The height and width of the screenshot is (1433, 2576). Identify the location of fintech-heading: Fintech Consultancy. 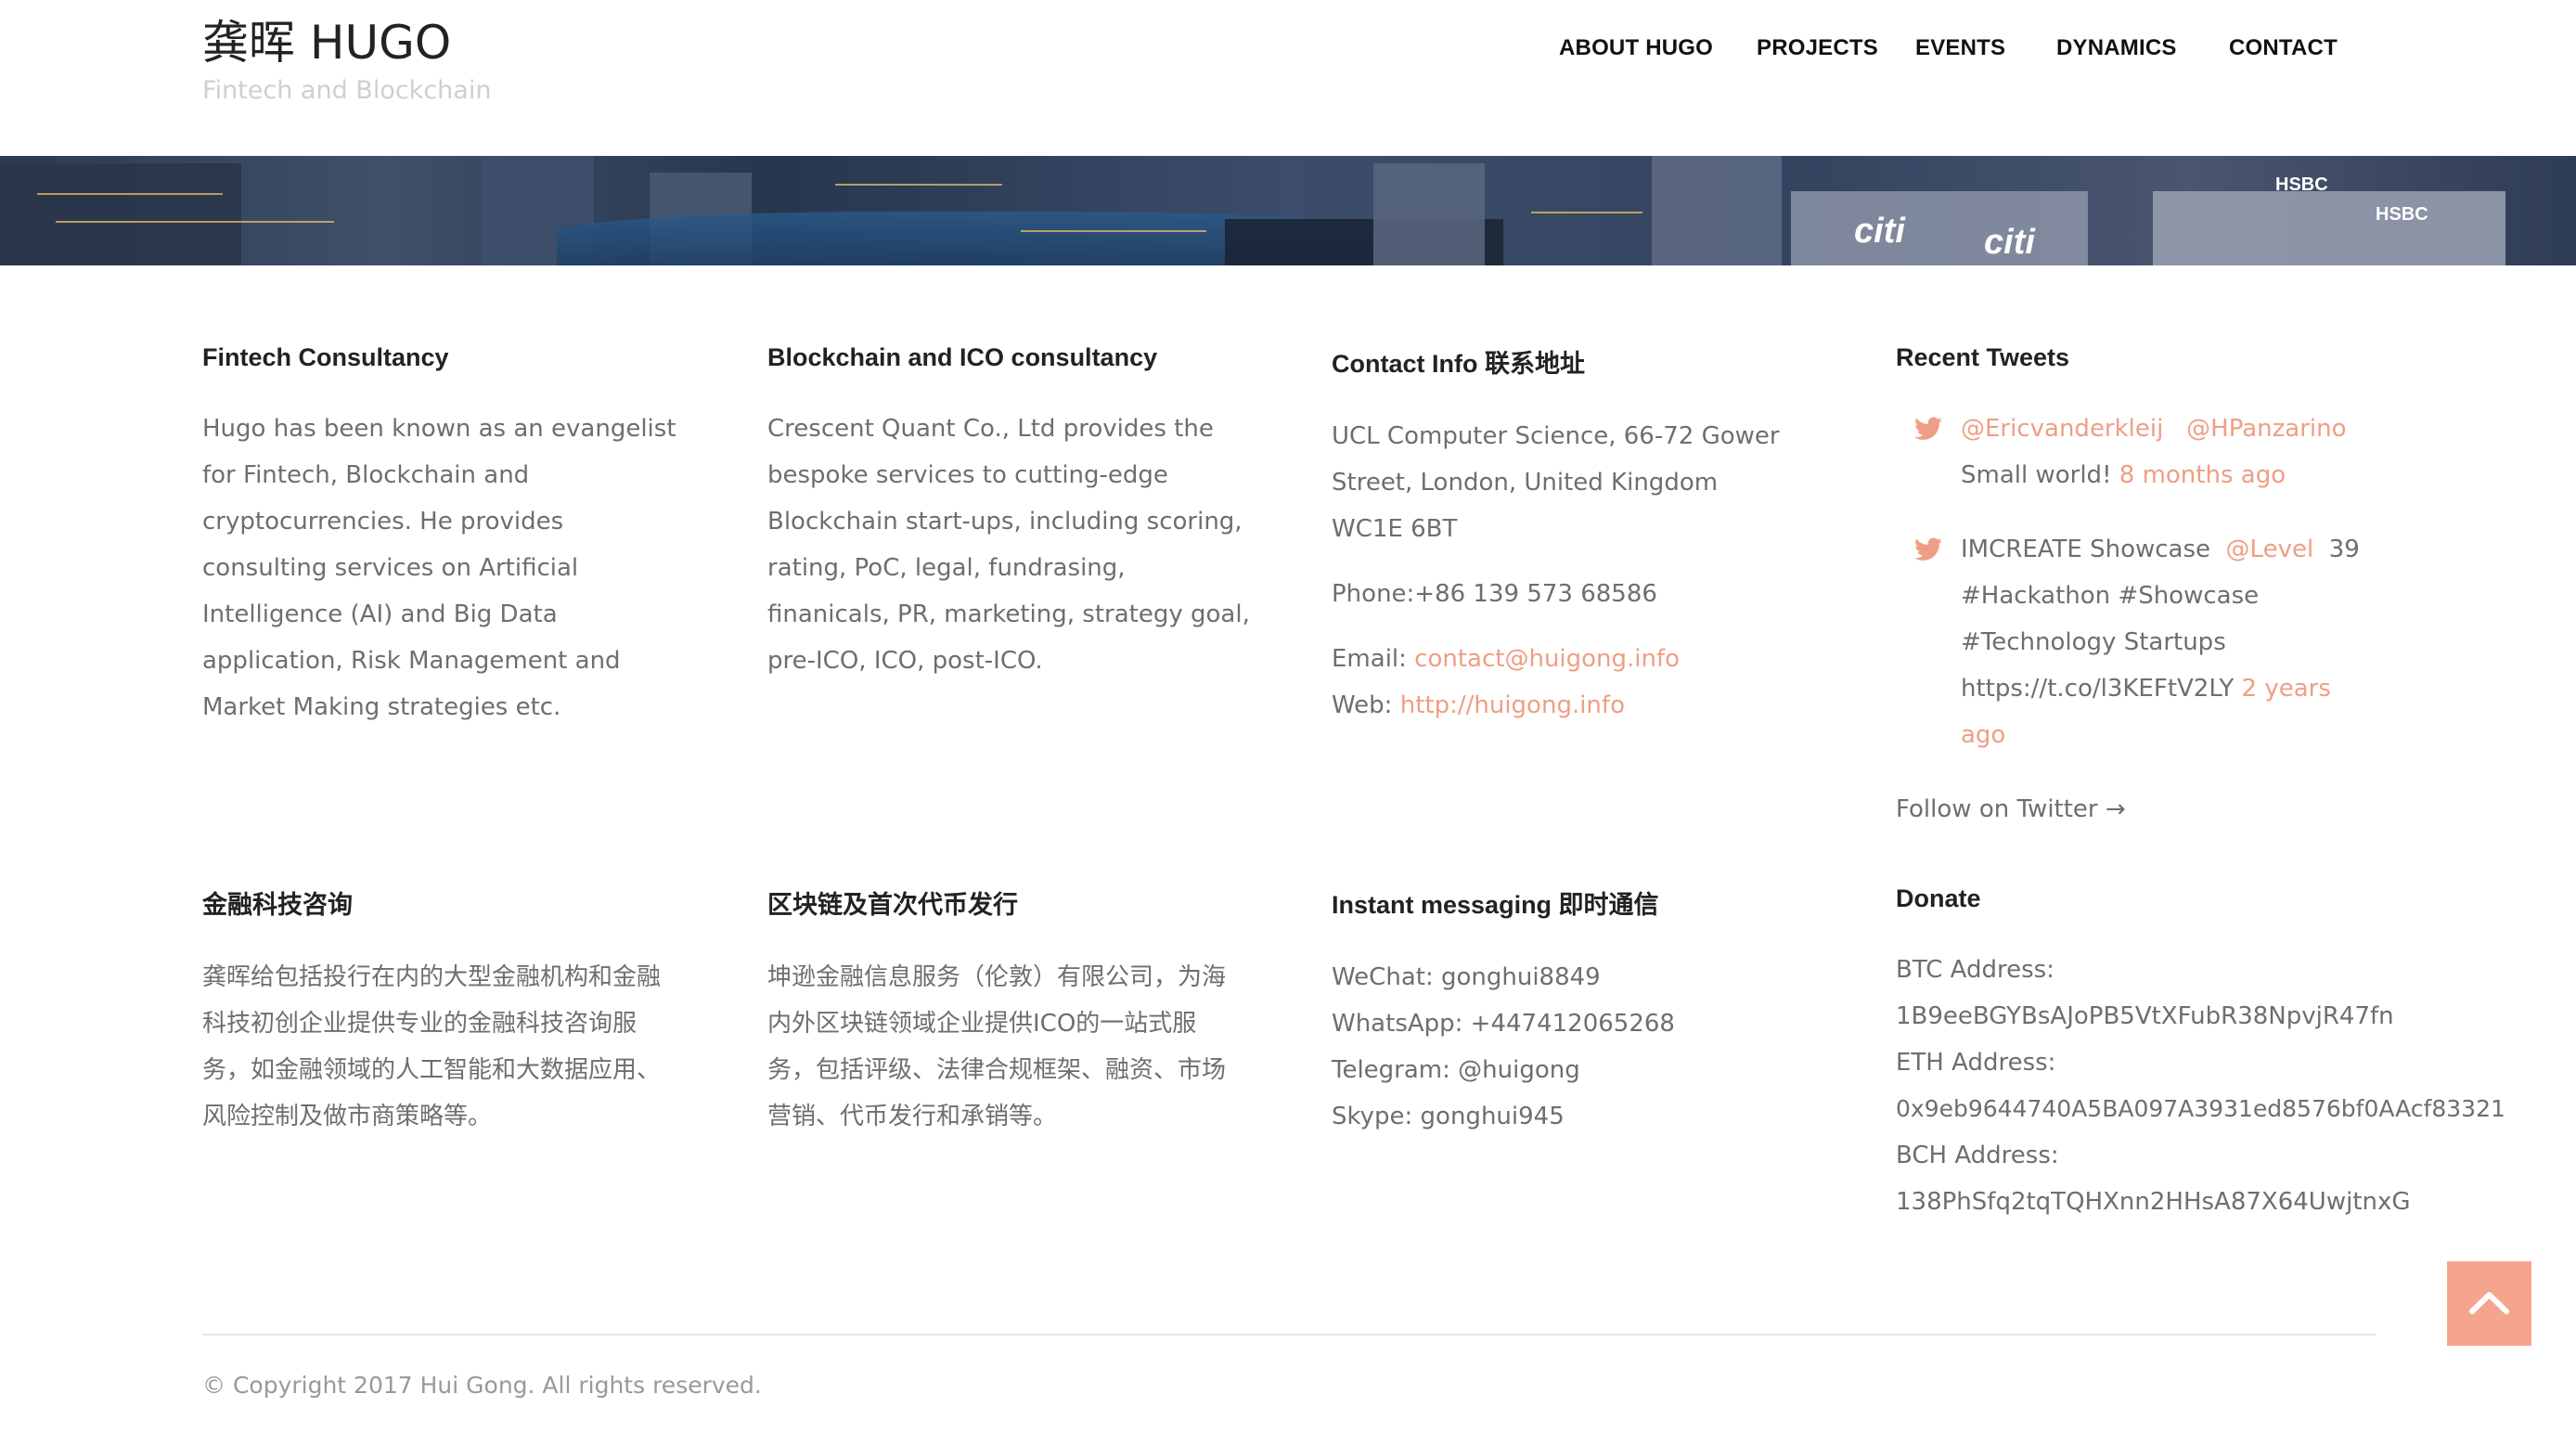
(325, 357).